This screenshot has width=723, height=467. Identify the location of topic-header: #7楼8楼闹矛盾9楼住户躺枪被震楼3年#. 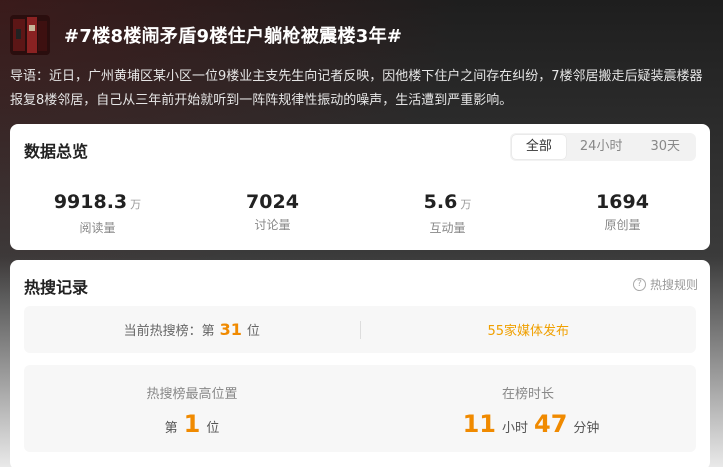
(360, 35).